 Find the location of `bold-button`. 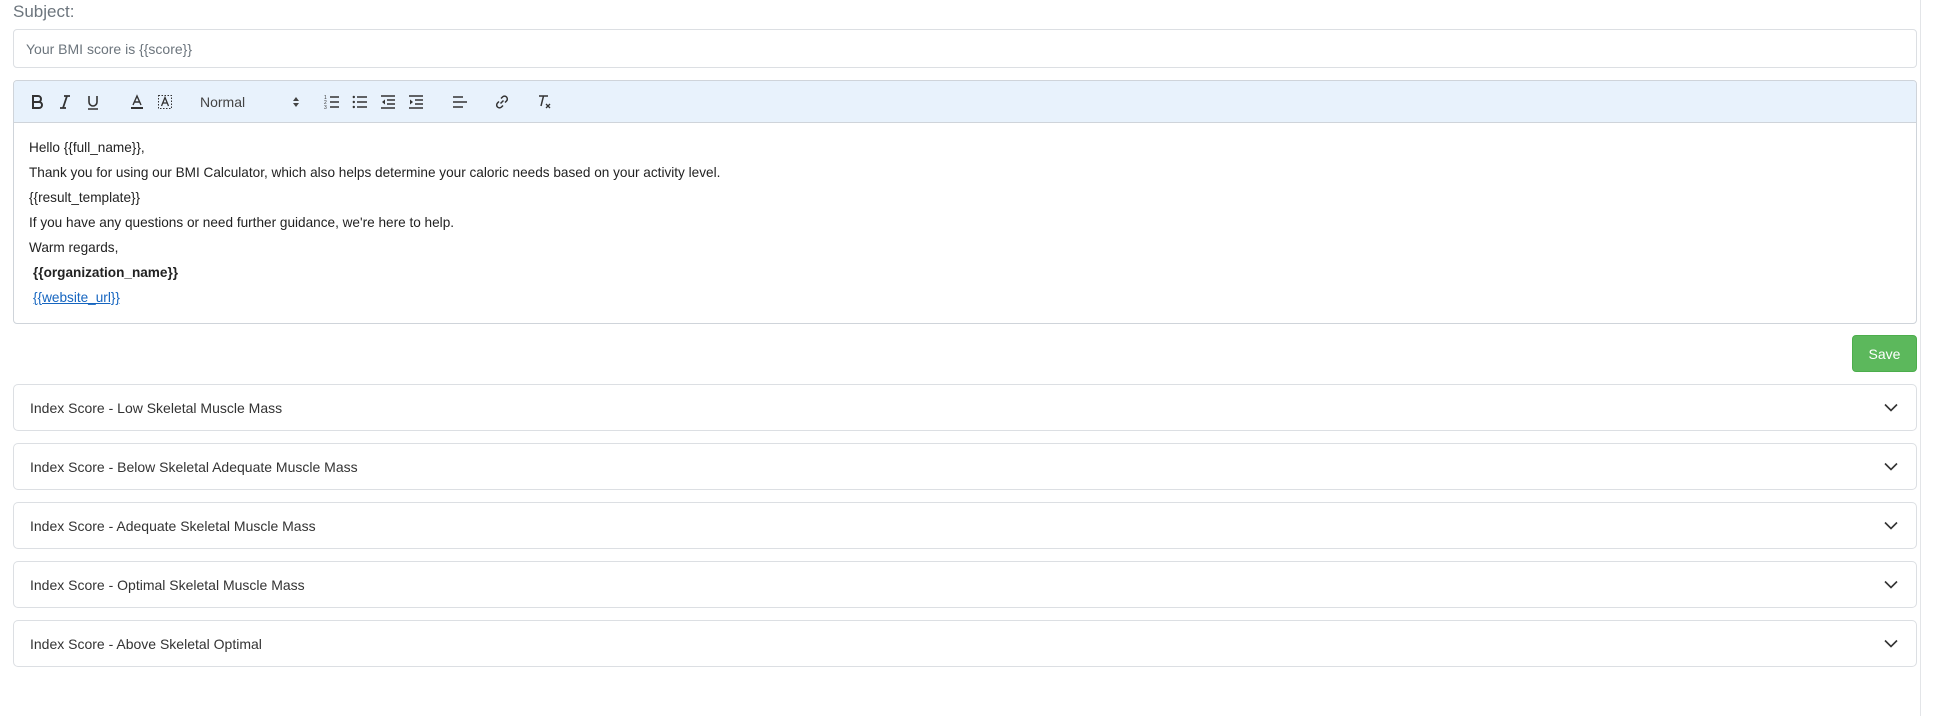

bold-button is located at coordinates (37, 102).